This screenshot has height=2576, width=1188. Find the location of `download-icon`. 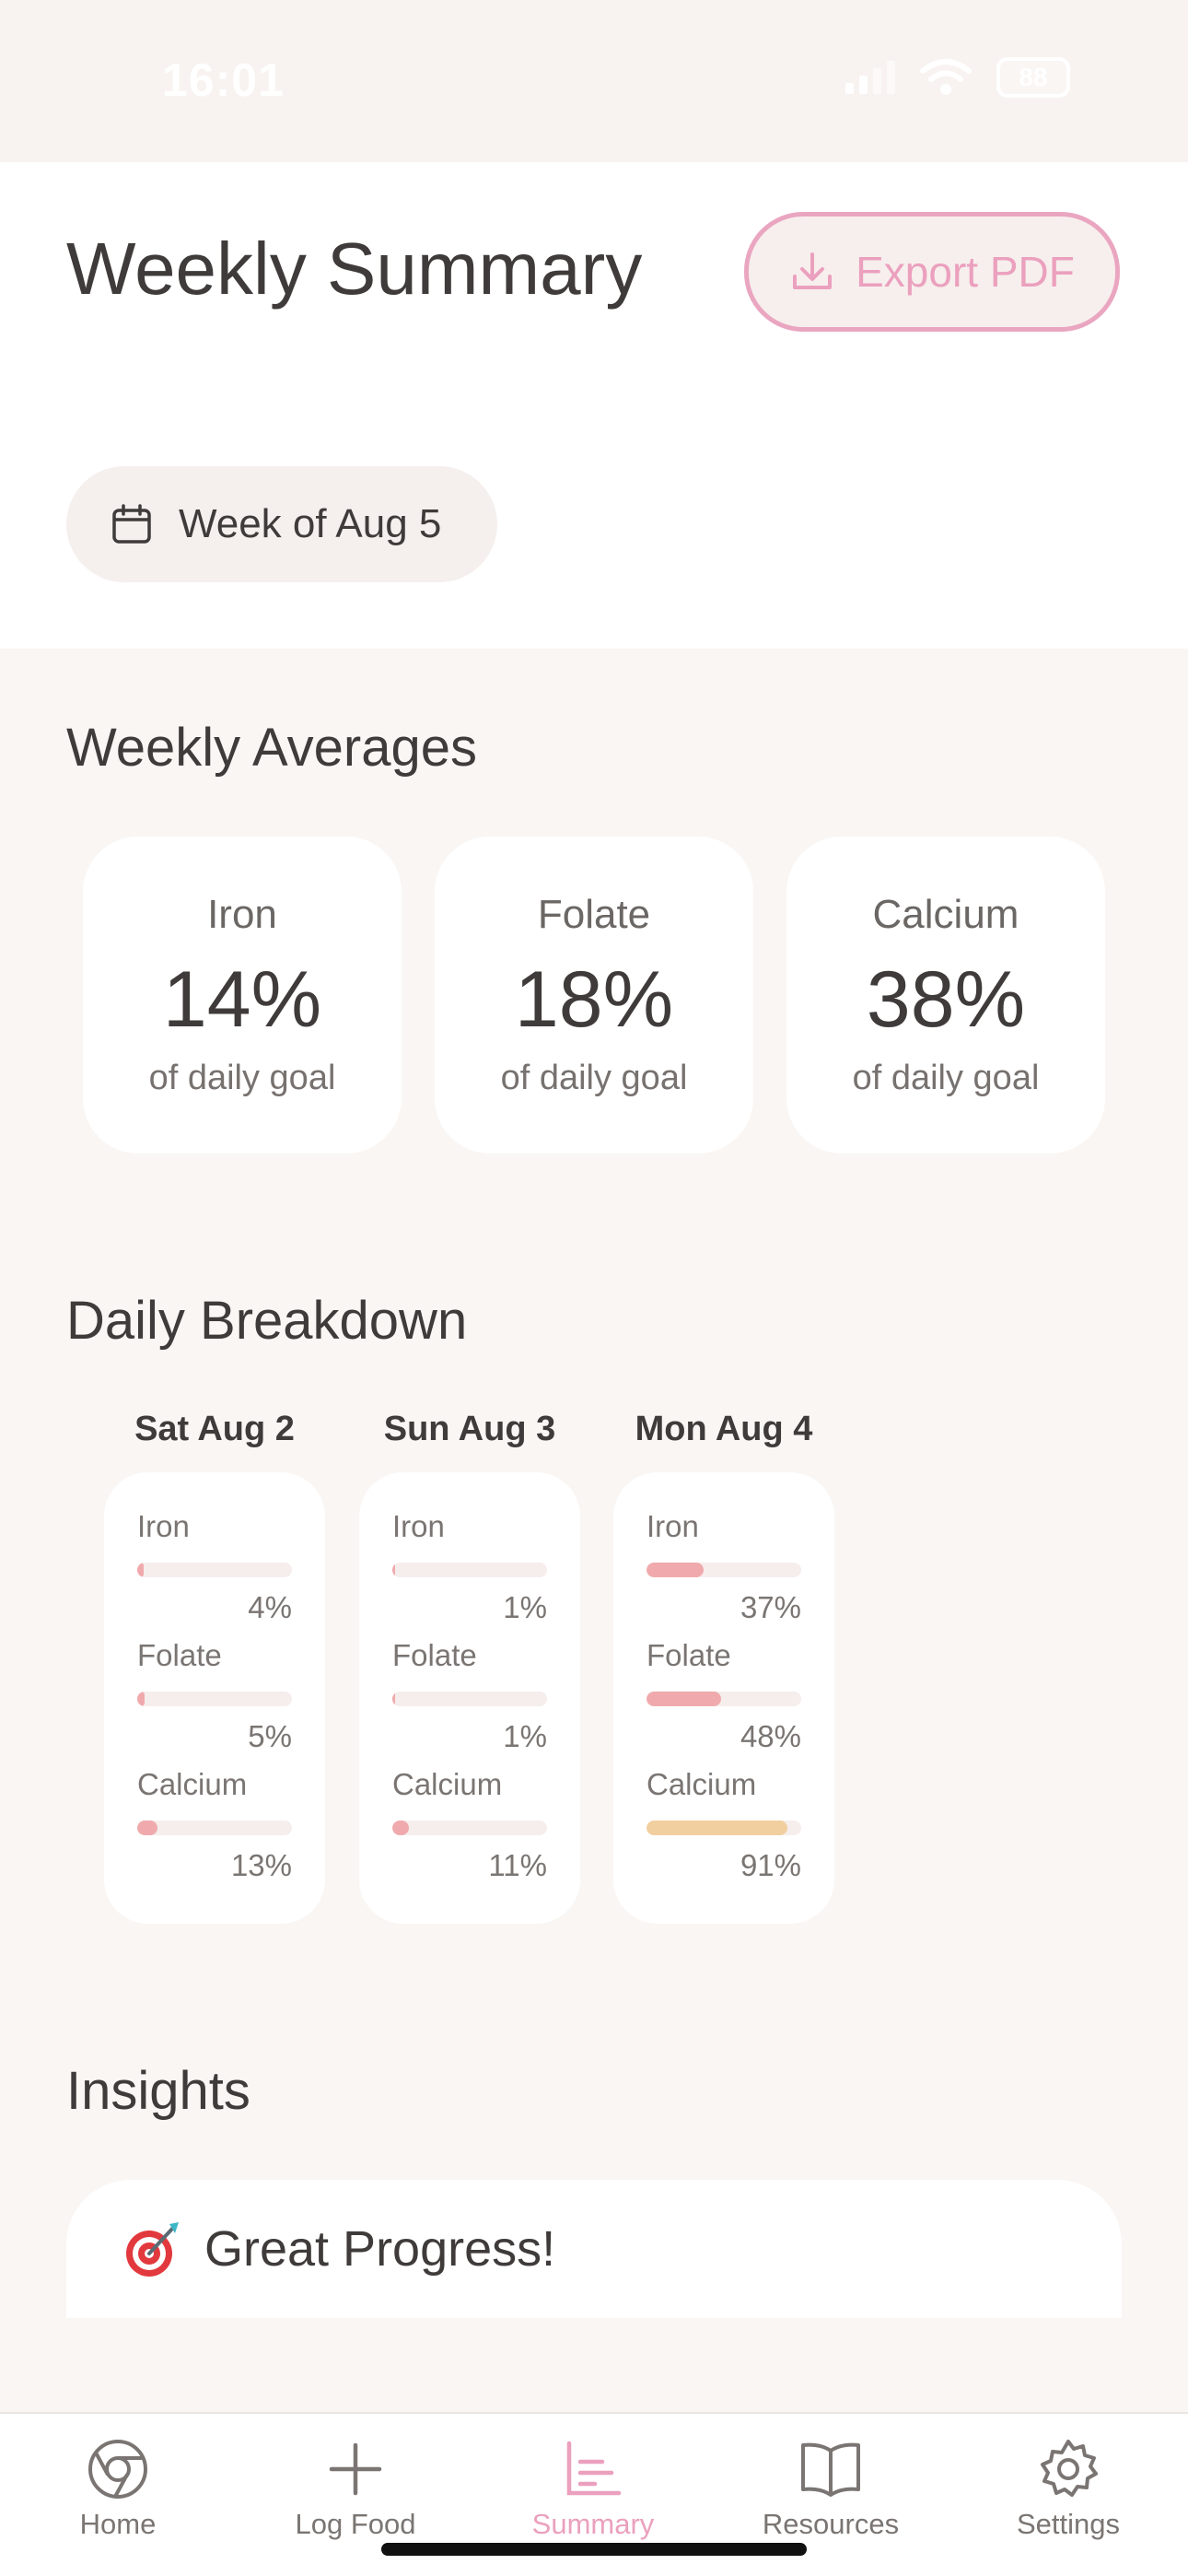

download-icon is located at coordinates (813, 270).